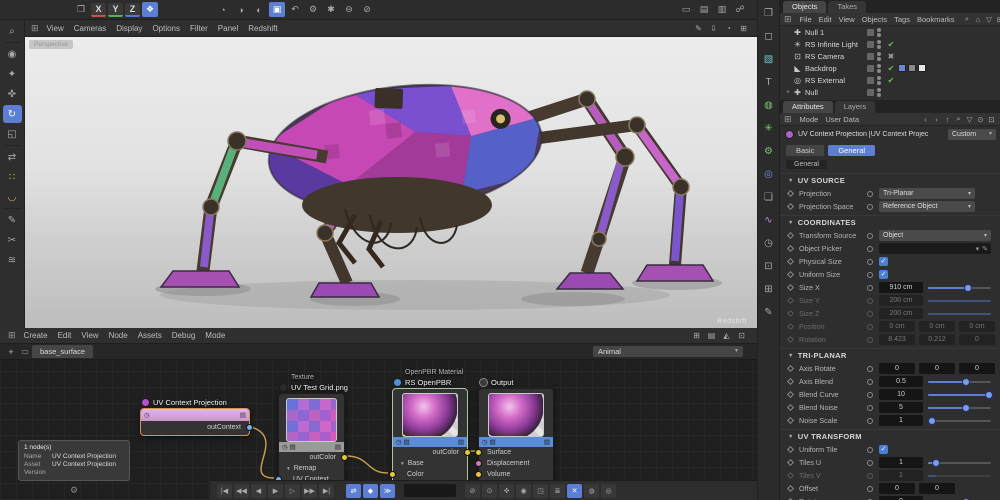 This screenshot has height=500, width=1000. I want to click on viewport-menu-options: Options, so click(166, 28).